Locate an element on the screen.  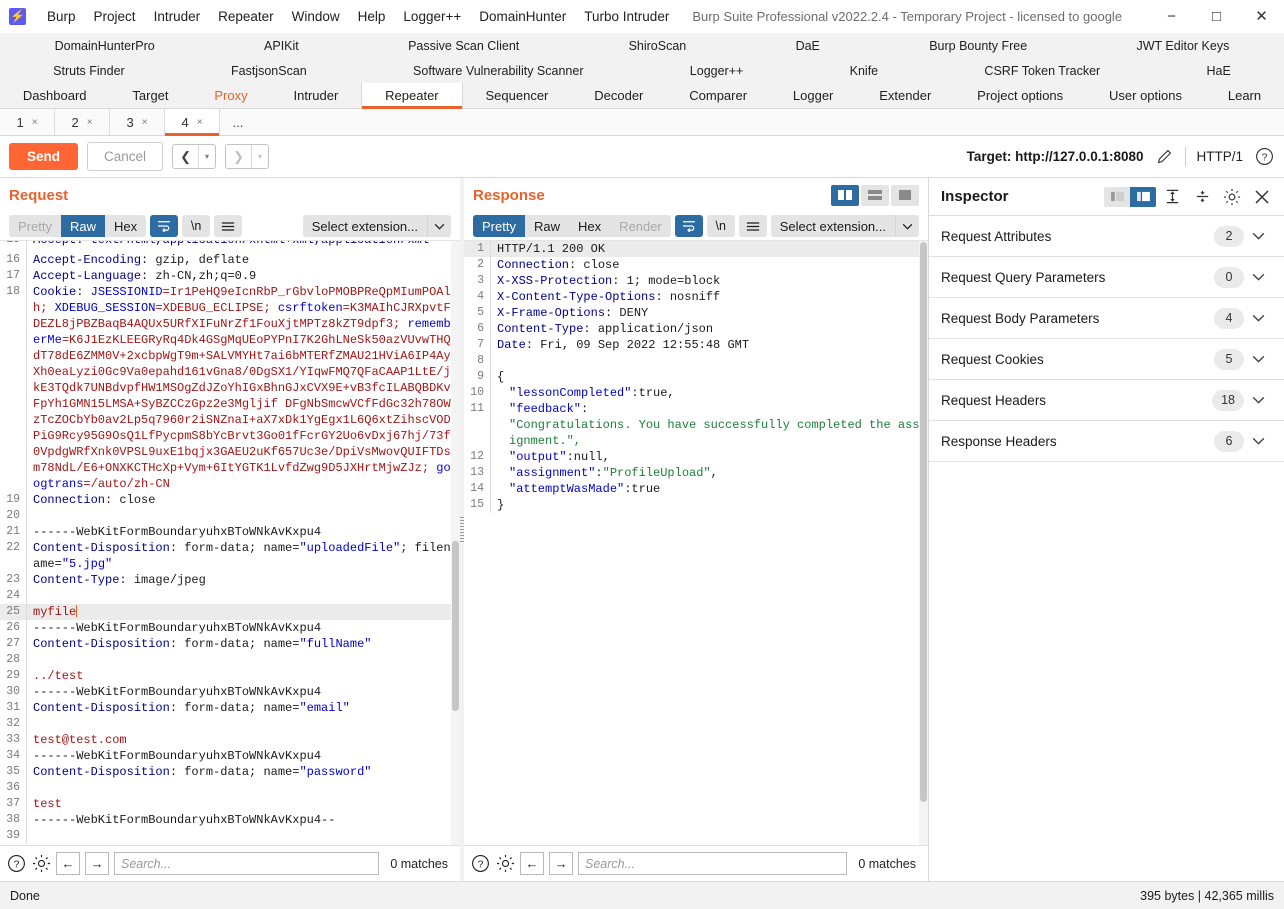
response-view-hex: Hex is located at coordinates (589, 226).